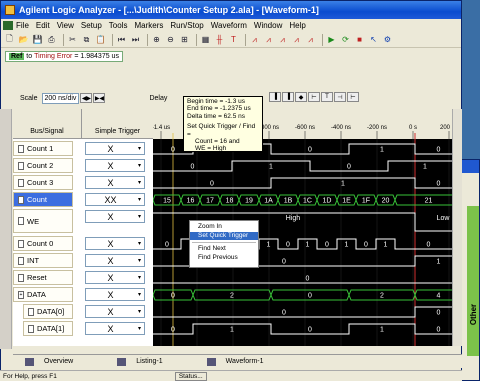 The width and height of the screenshot is (480, 381). Describe the element at coordinates (345, 39) in the screenshot. I see `run-repetitive-icon: ⟳` at that location.